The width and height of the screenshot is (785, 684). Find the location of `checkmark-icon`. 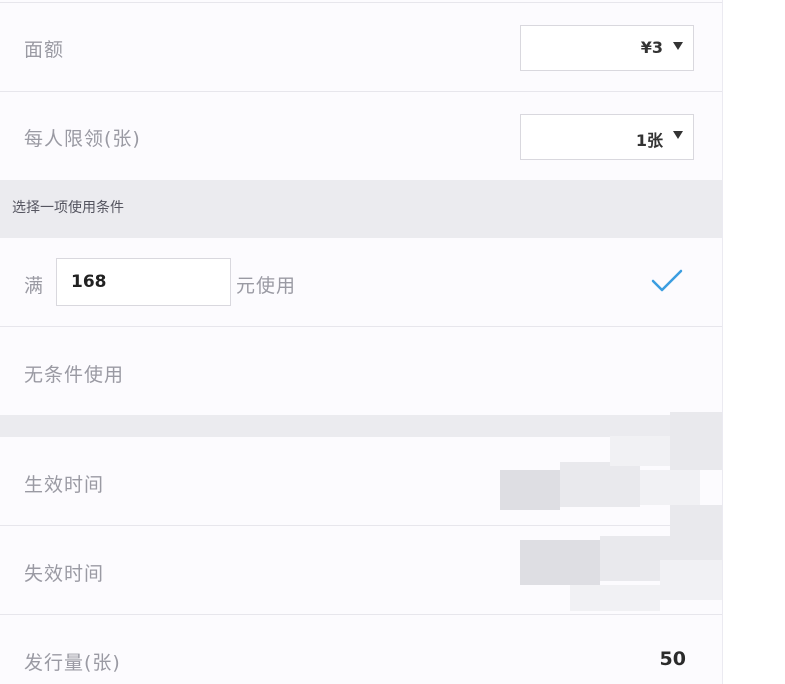

checkmark-icon is located at coordinates (667, 280).